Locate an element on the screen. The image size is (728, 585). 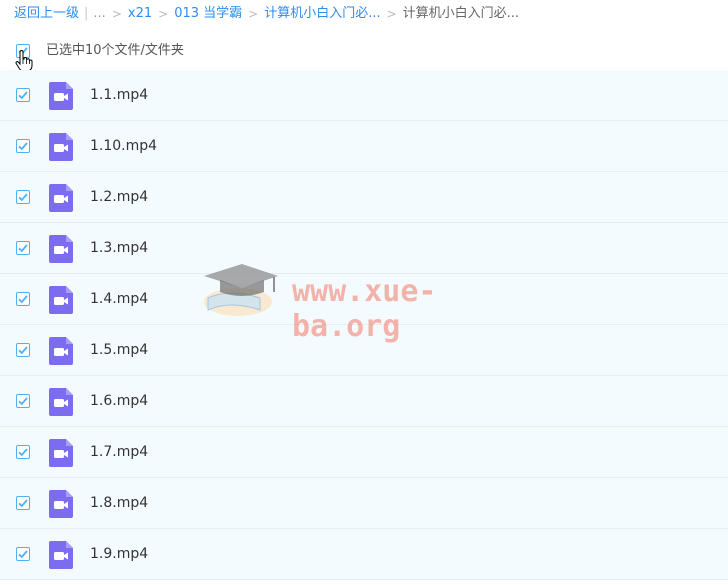
file-name: 1.2.mp4 is located at coordinates (119, 197).